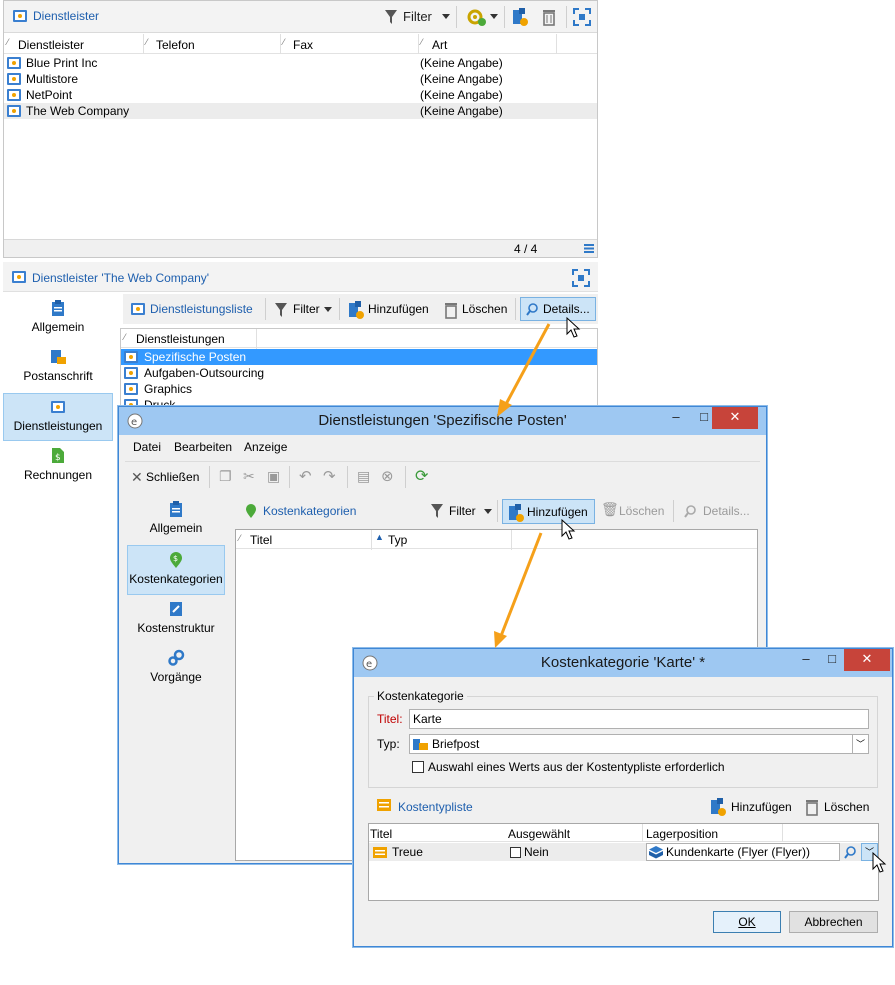 The width and height of the screenshot is (895, 985). I want to click on detail-title: Dienstleister 'The Web Company', so click(121, 278).